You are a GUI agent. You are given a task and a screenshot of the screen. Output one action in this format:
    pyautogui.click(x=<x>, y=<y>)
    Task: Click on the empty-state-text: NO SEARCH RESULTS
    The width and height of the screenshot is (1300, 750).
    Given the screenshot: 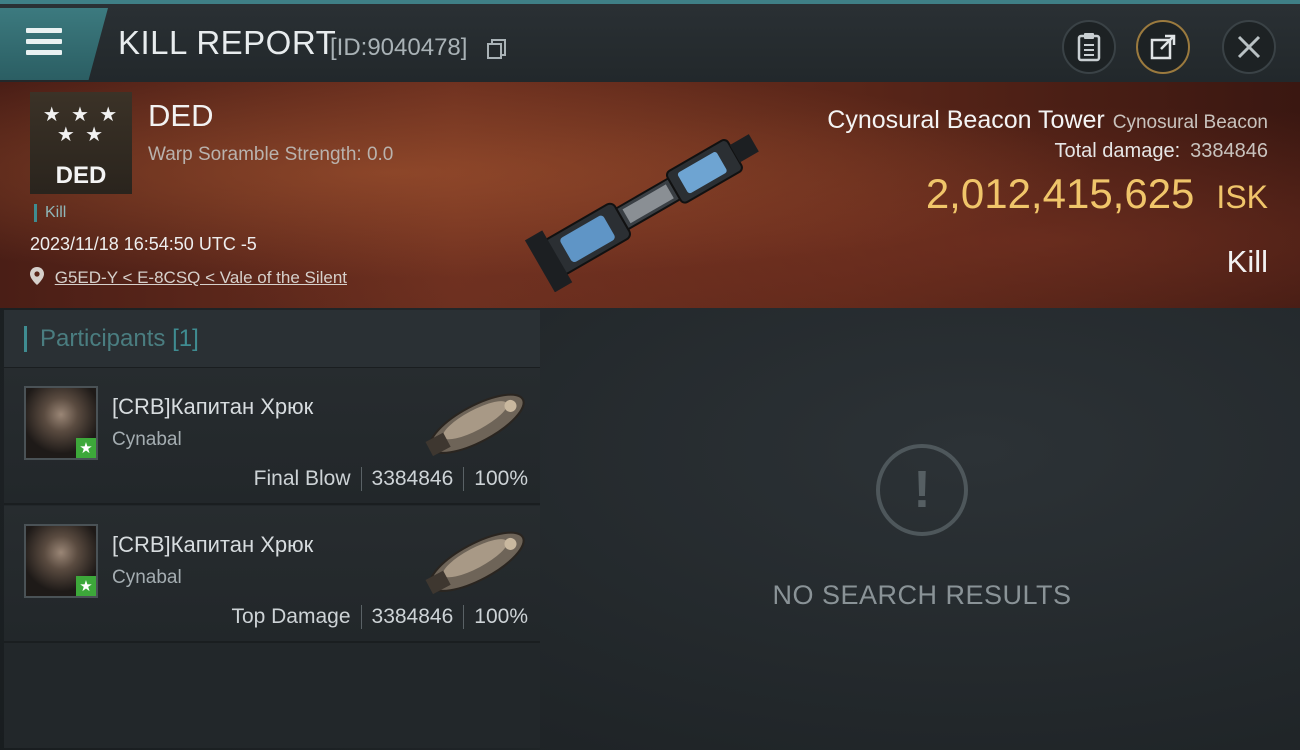 What is the action you would take?
    pyautogui.click(x=922, y=595)
    